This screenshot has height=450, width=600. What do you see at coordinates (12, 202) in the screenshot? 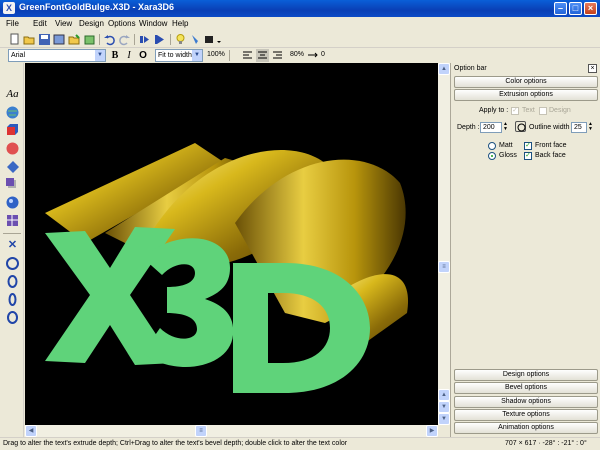
I see `light-sphere-icon` at bounding box center [12, 202].